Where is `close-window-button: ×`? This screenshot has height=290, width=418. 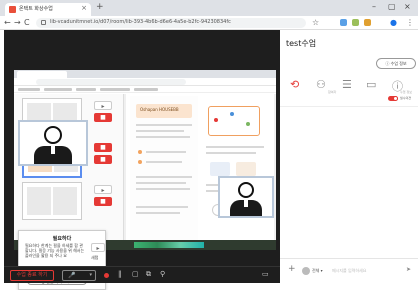 close-window-button: × is located at coordinates (407, 6).